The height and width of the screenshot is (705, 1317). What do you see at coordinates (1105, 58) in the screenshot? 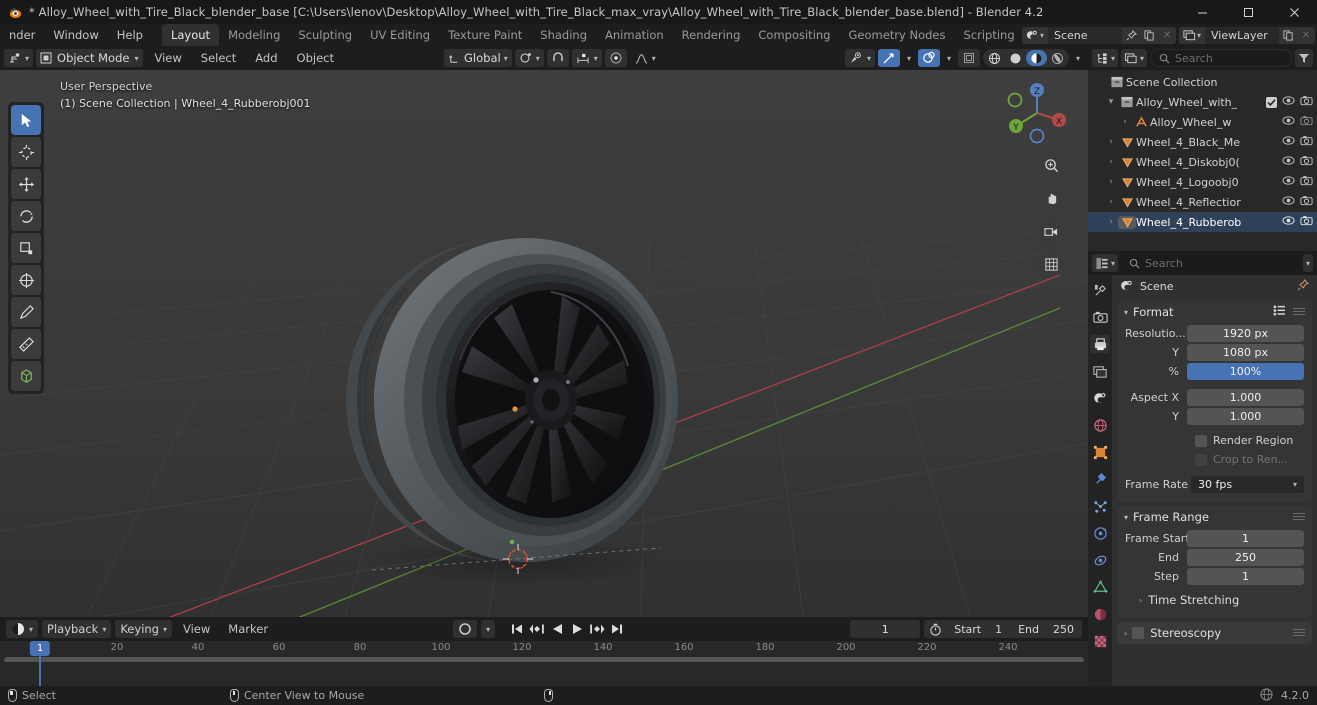
I see `outliner-editor-type-selector: ▾` at bounding box center [1105, 58].